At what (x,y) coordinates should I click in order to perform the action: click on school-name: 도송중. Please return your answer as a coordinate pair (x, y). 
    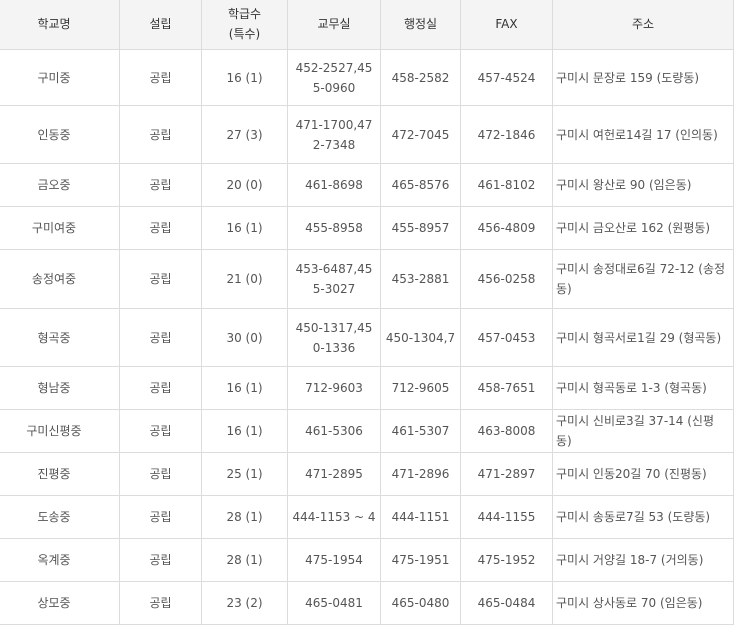
    Looking at the image, I should click on (60, 517).